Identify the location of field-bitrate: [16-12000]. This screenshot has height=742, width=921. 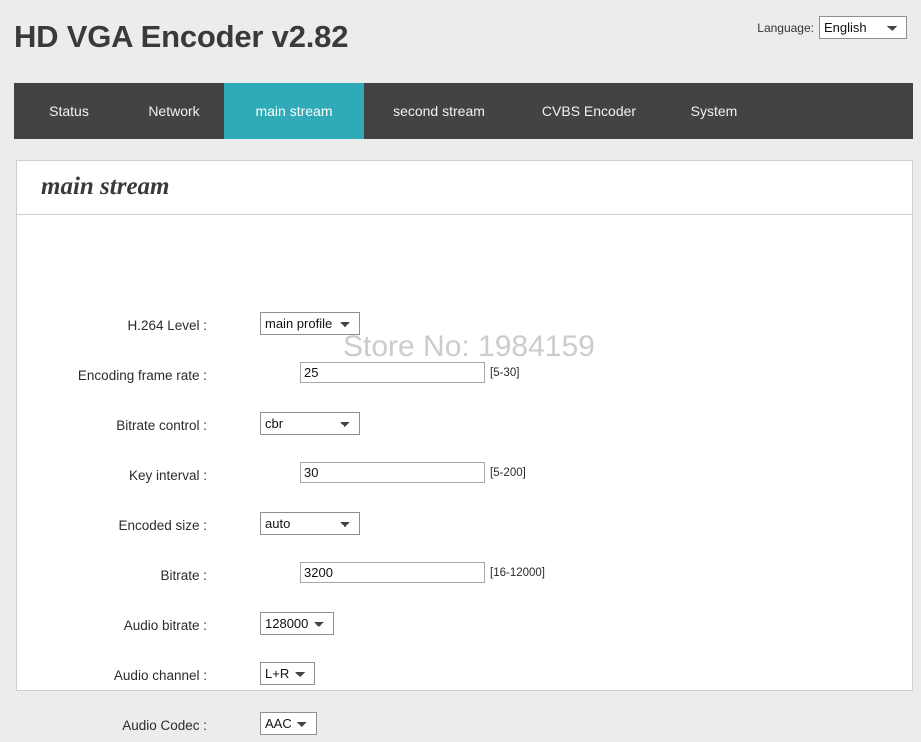
(422, 572).